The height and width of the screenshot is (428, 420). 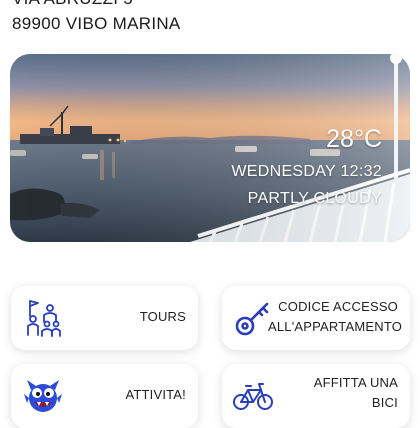 What do you see at coordinates (72, 4) in the screenshot?
I see `address-street: VIA ABRUZZI 5` at bounding box center [72, 4].